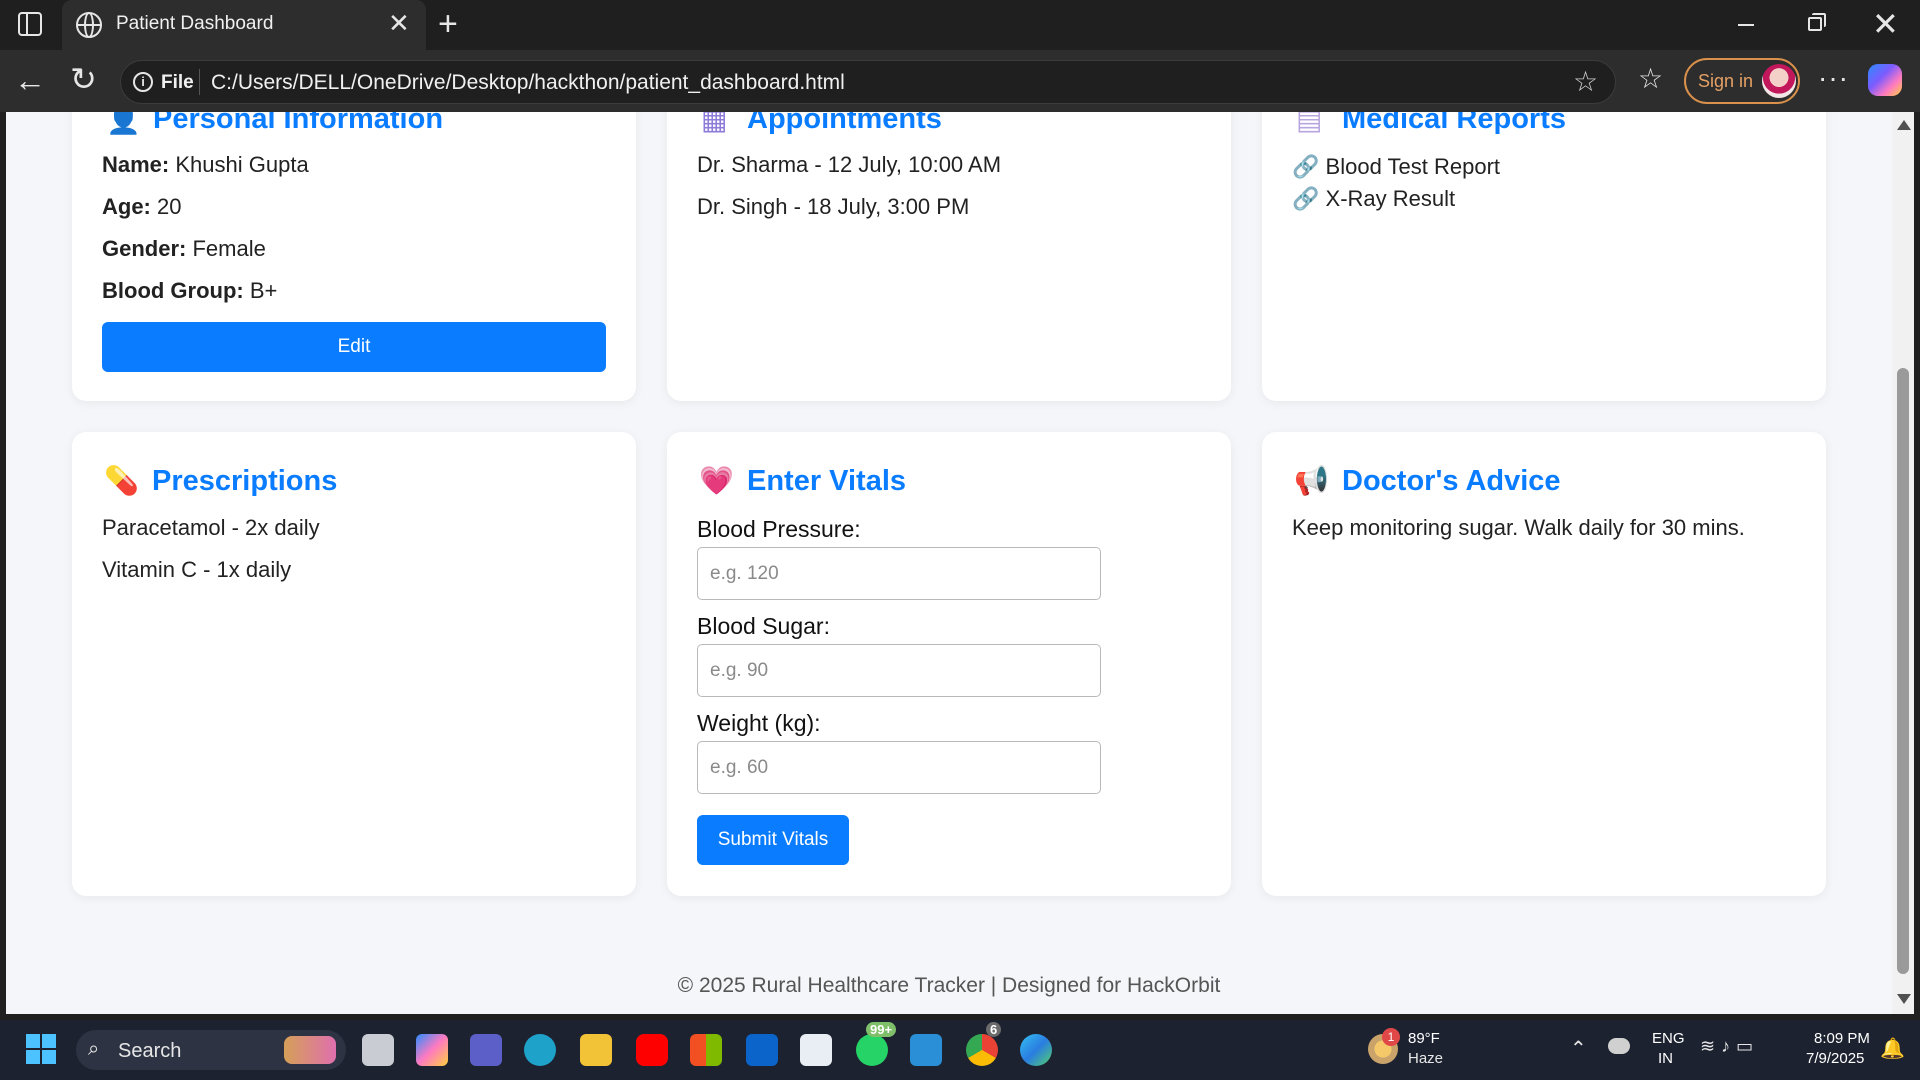 Image resolution: width=1920 pixels, height=1080 pixels. Describe the element at coordinates (195, 23) in the screenshot. I see `tab-title: Patient Dashboard` at that location.